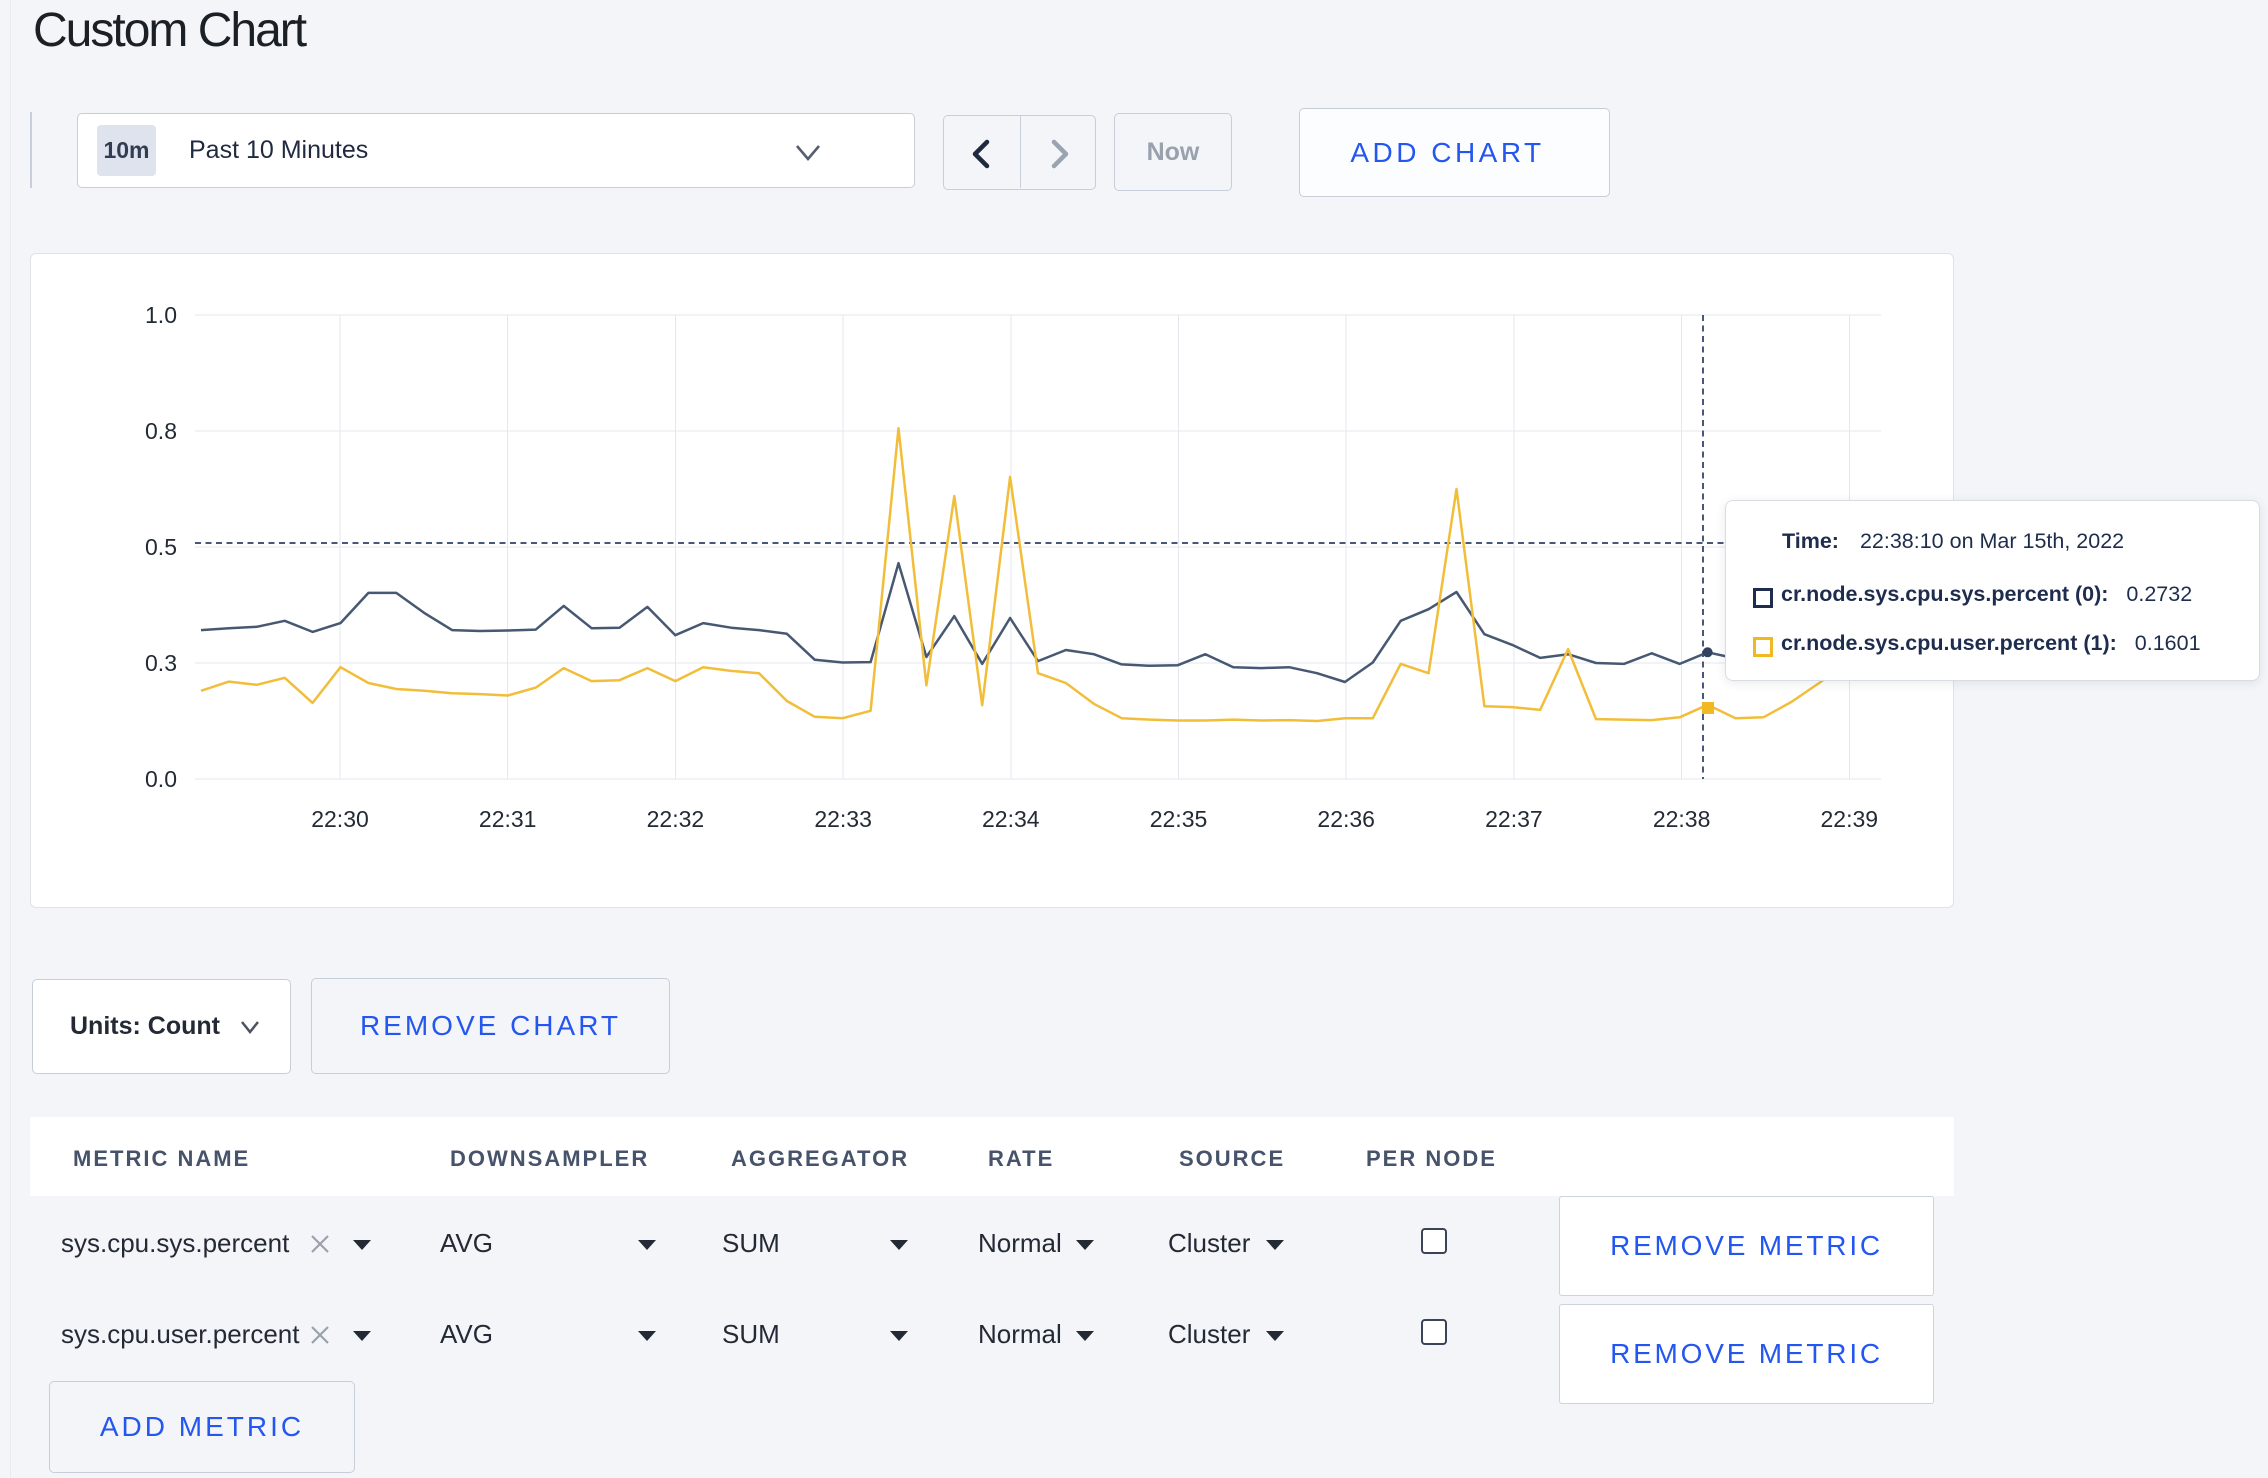 The width and height of the screenshot is (2268, 1478). I want to click on svg-text: 22:34, so click(1011, 819).